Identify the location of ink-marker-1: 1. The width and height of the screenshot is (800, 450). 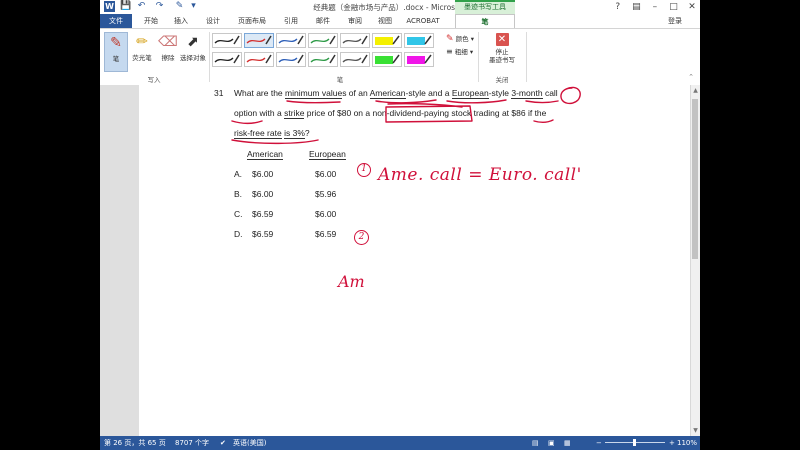
(364, 170).